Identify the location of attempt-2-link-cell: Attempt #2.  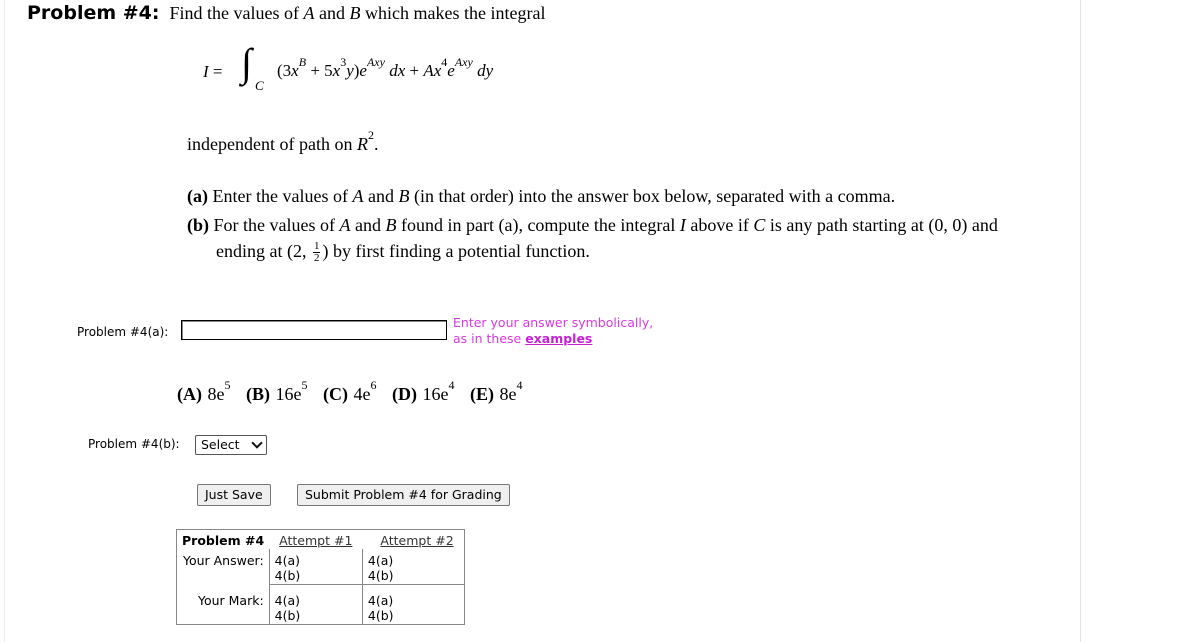
(413, 540).